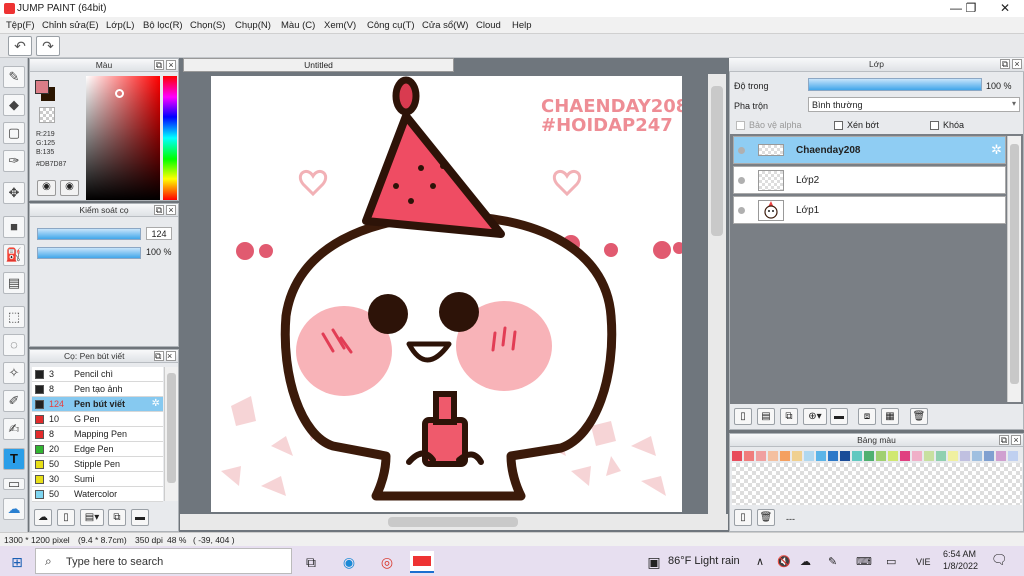 The height and width of the screenshot is (576, 1024). I want to click on text-tool-icon: T, so click(14, 459).